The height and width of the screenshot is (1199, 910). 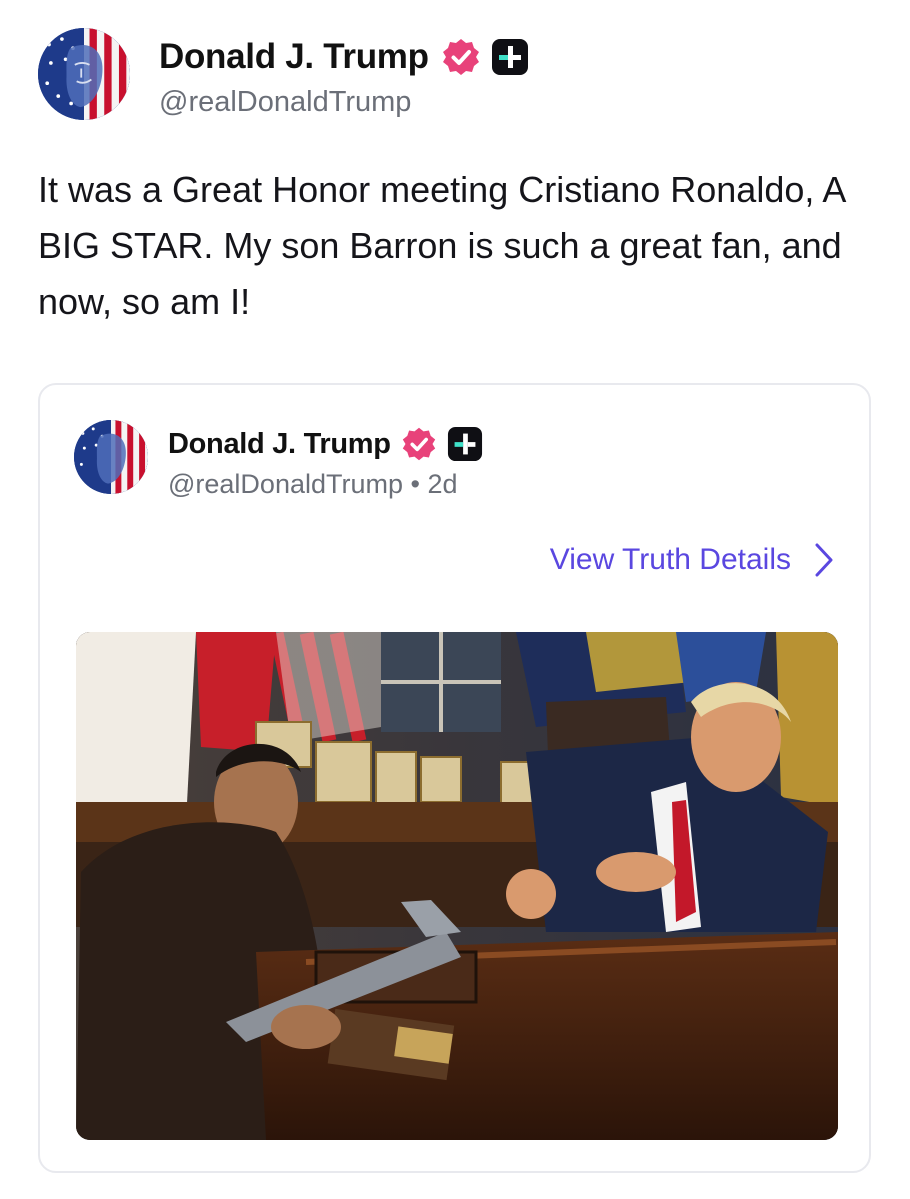 I want to click on view-truth-details-link: View Truth Details, so click(x=691, y=560).